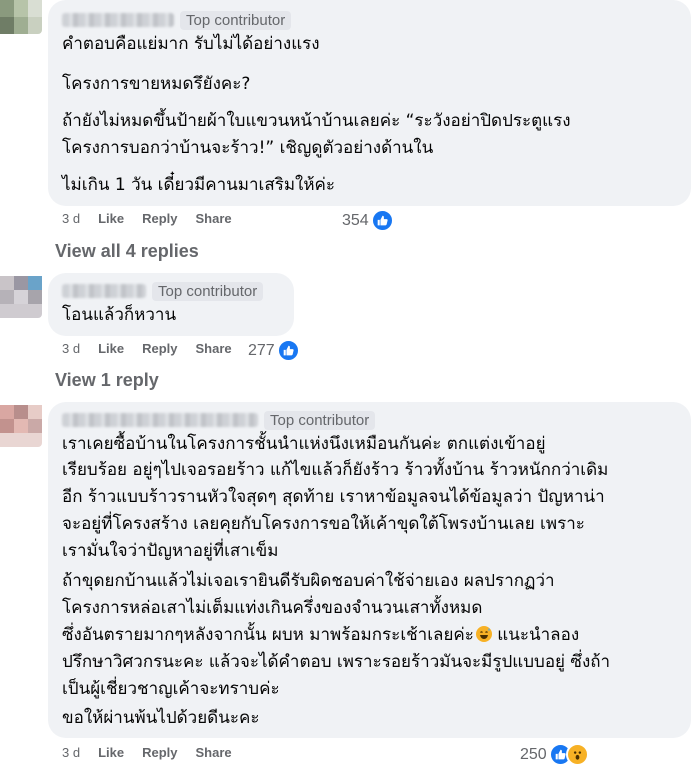  Describe the element at coordinates (535, 635) in the screenshot. I see `comment-text-fragment: แนะนำลอง` at that location.